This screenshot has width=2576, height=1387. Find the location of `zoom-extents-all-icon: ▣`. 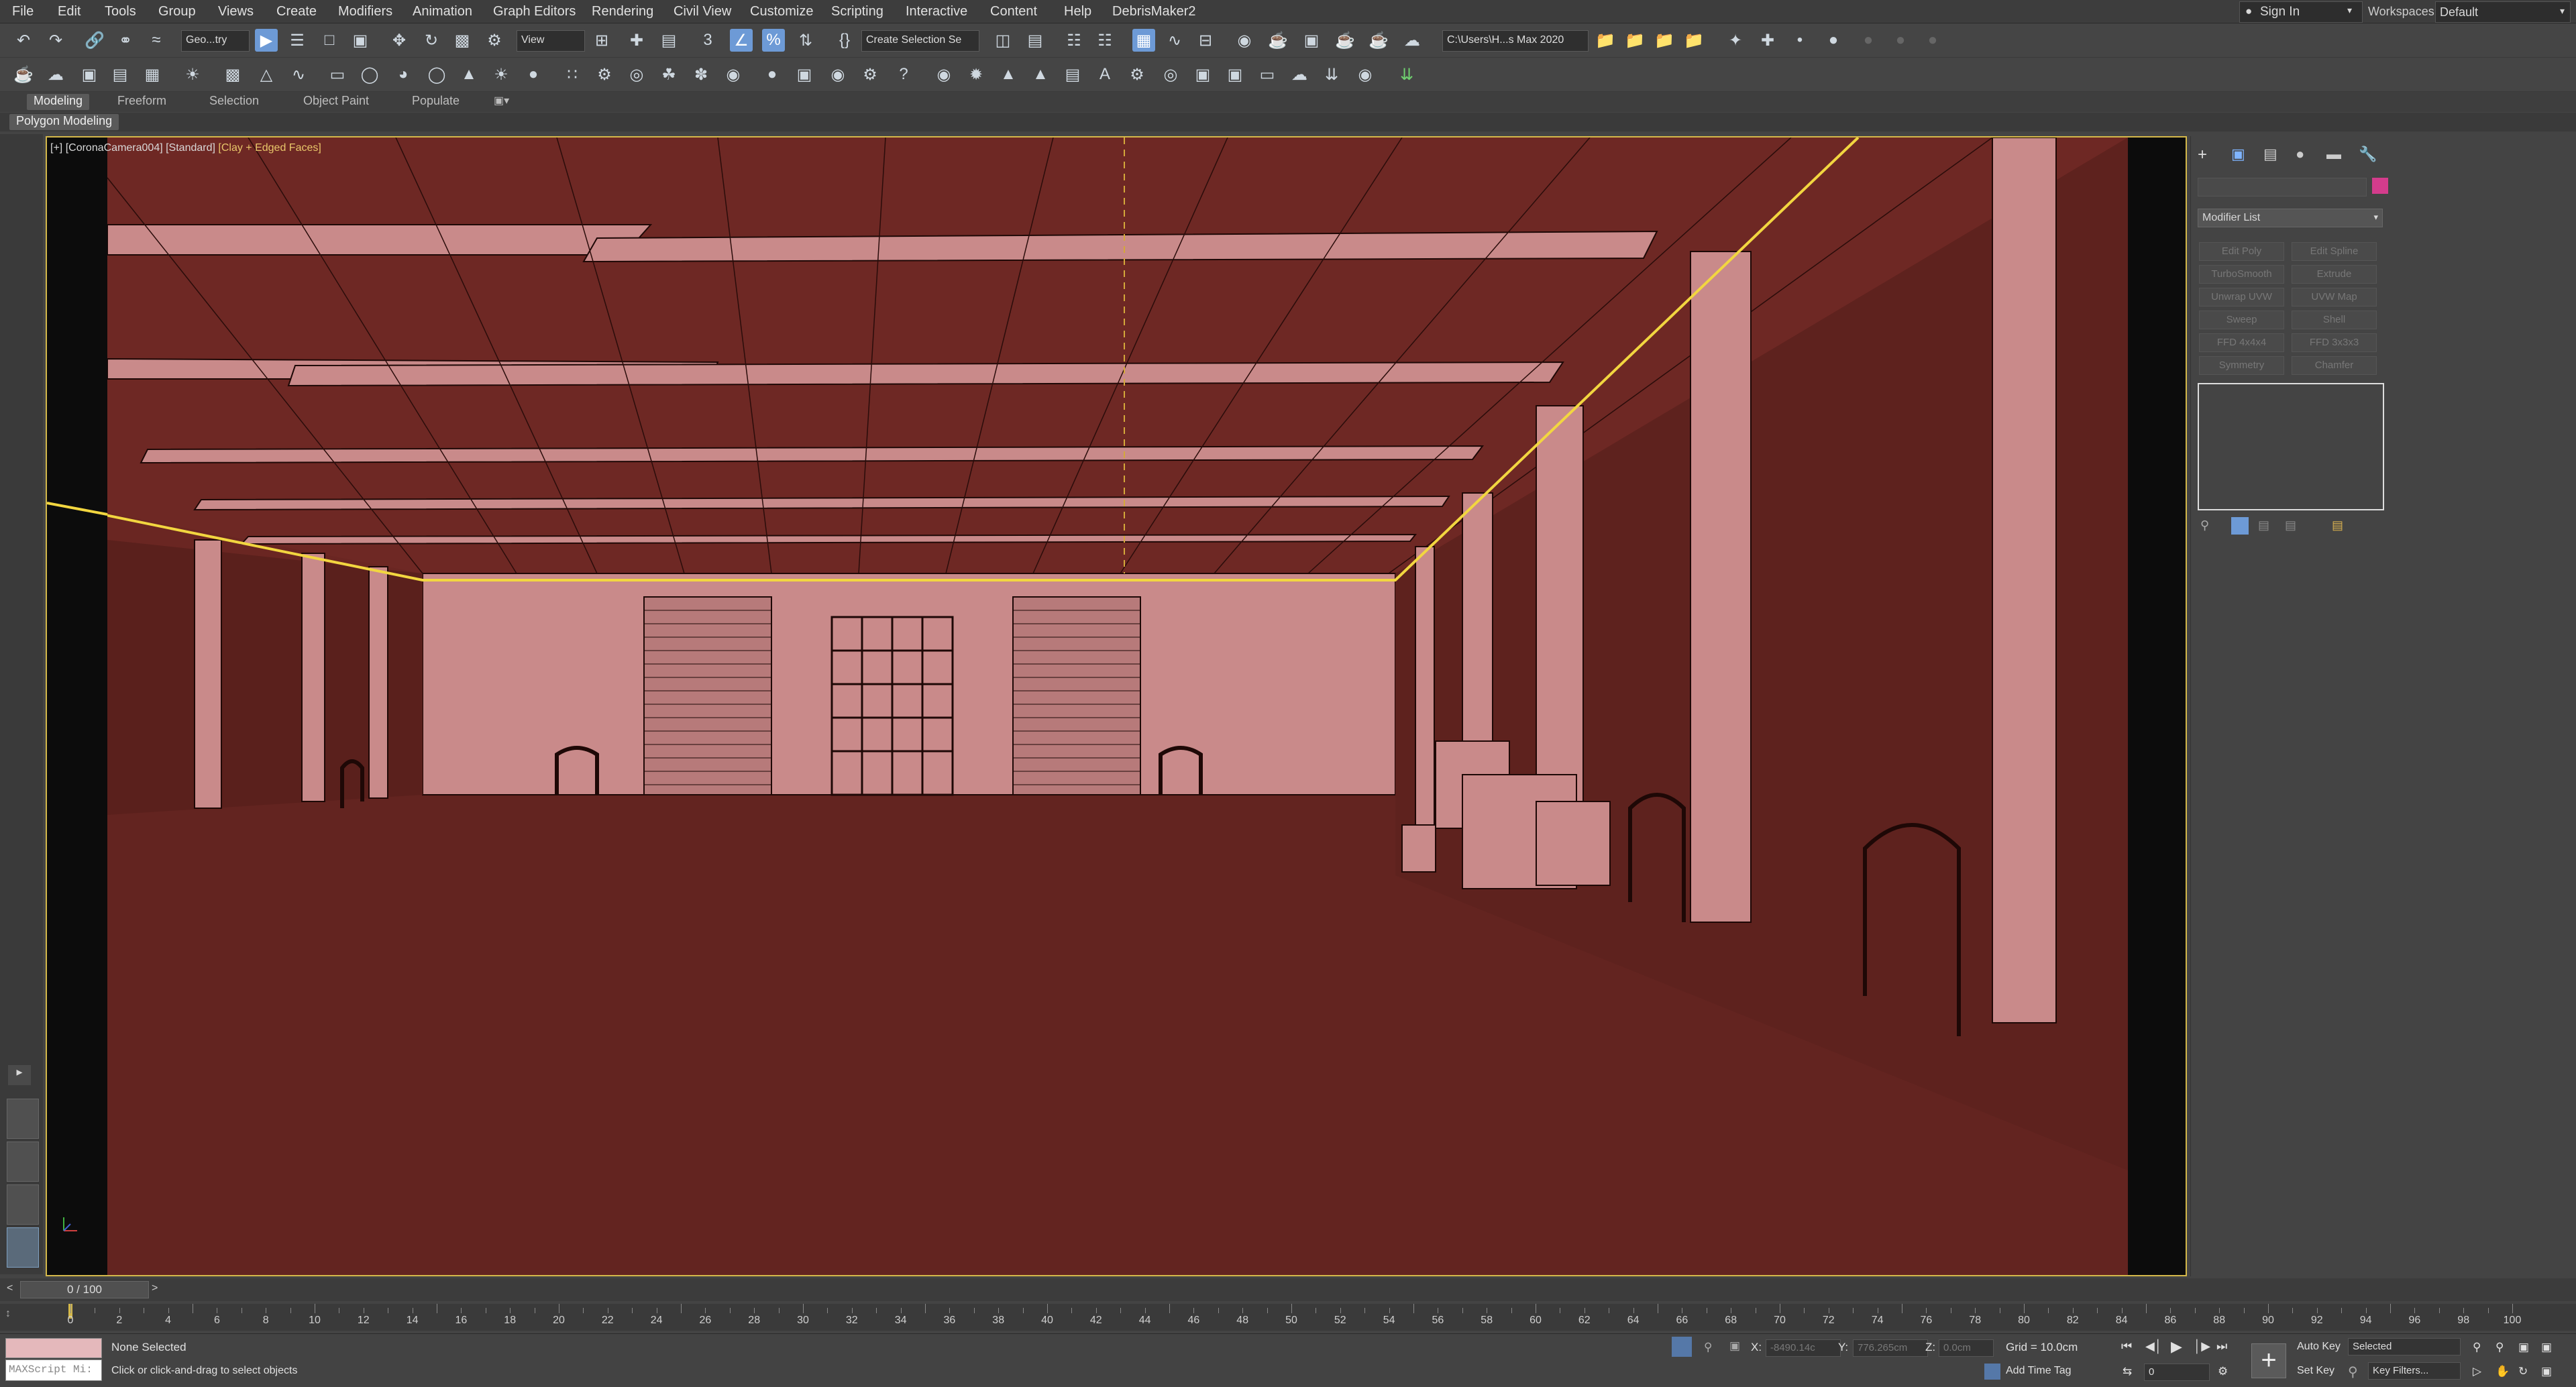

zoom-extents-all-icon: ▣ is located at coordinates (2546, 1347).